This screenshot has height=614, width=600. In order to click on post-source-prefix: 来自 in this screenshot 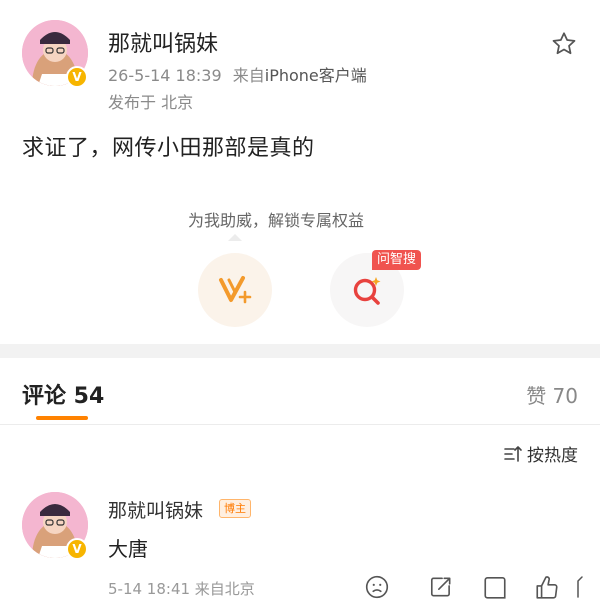, I will do `click(248, 75)`.